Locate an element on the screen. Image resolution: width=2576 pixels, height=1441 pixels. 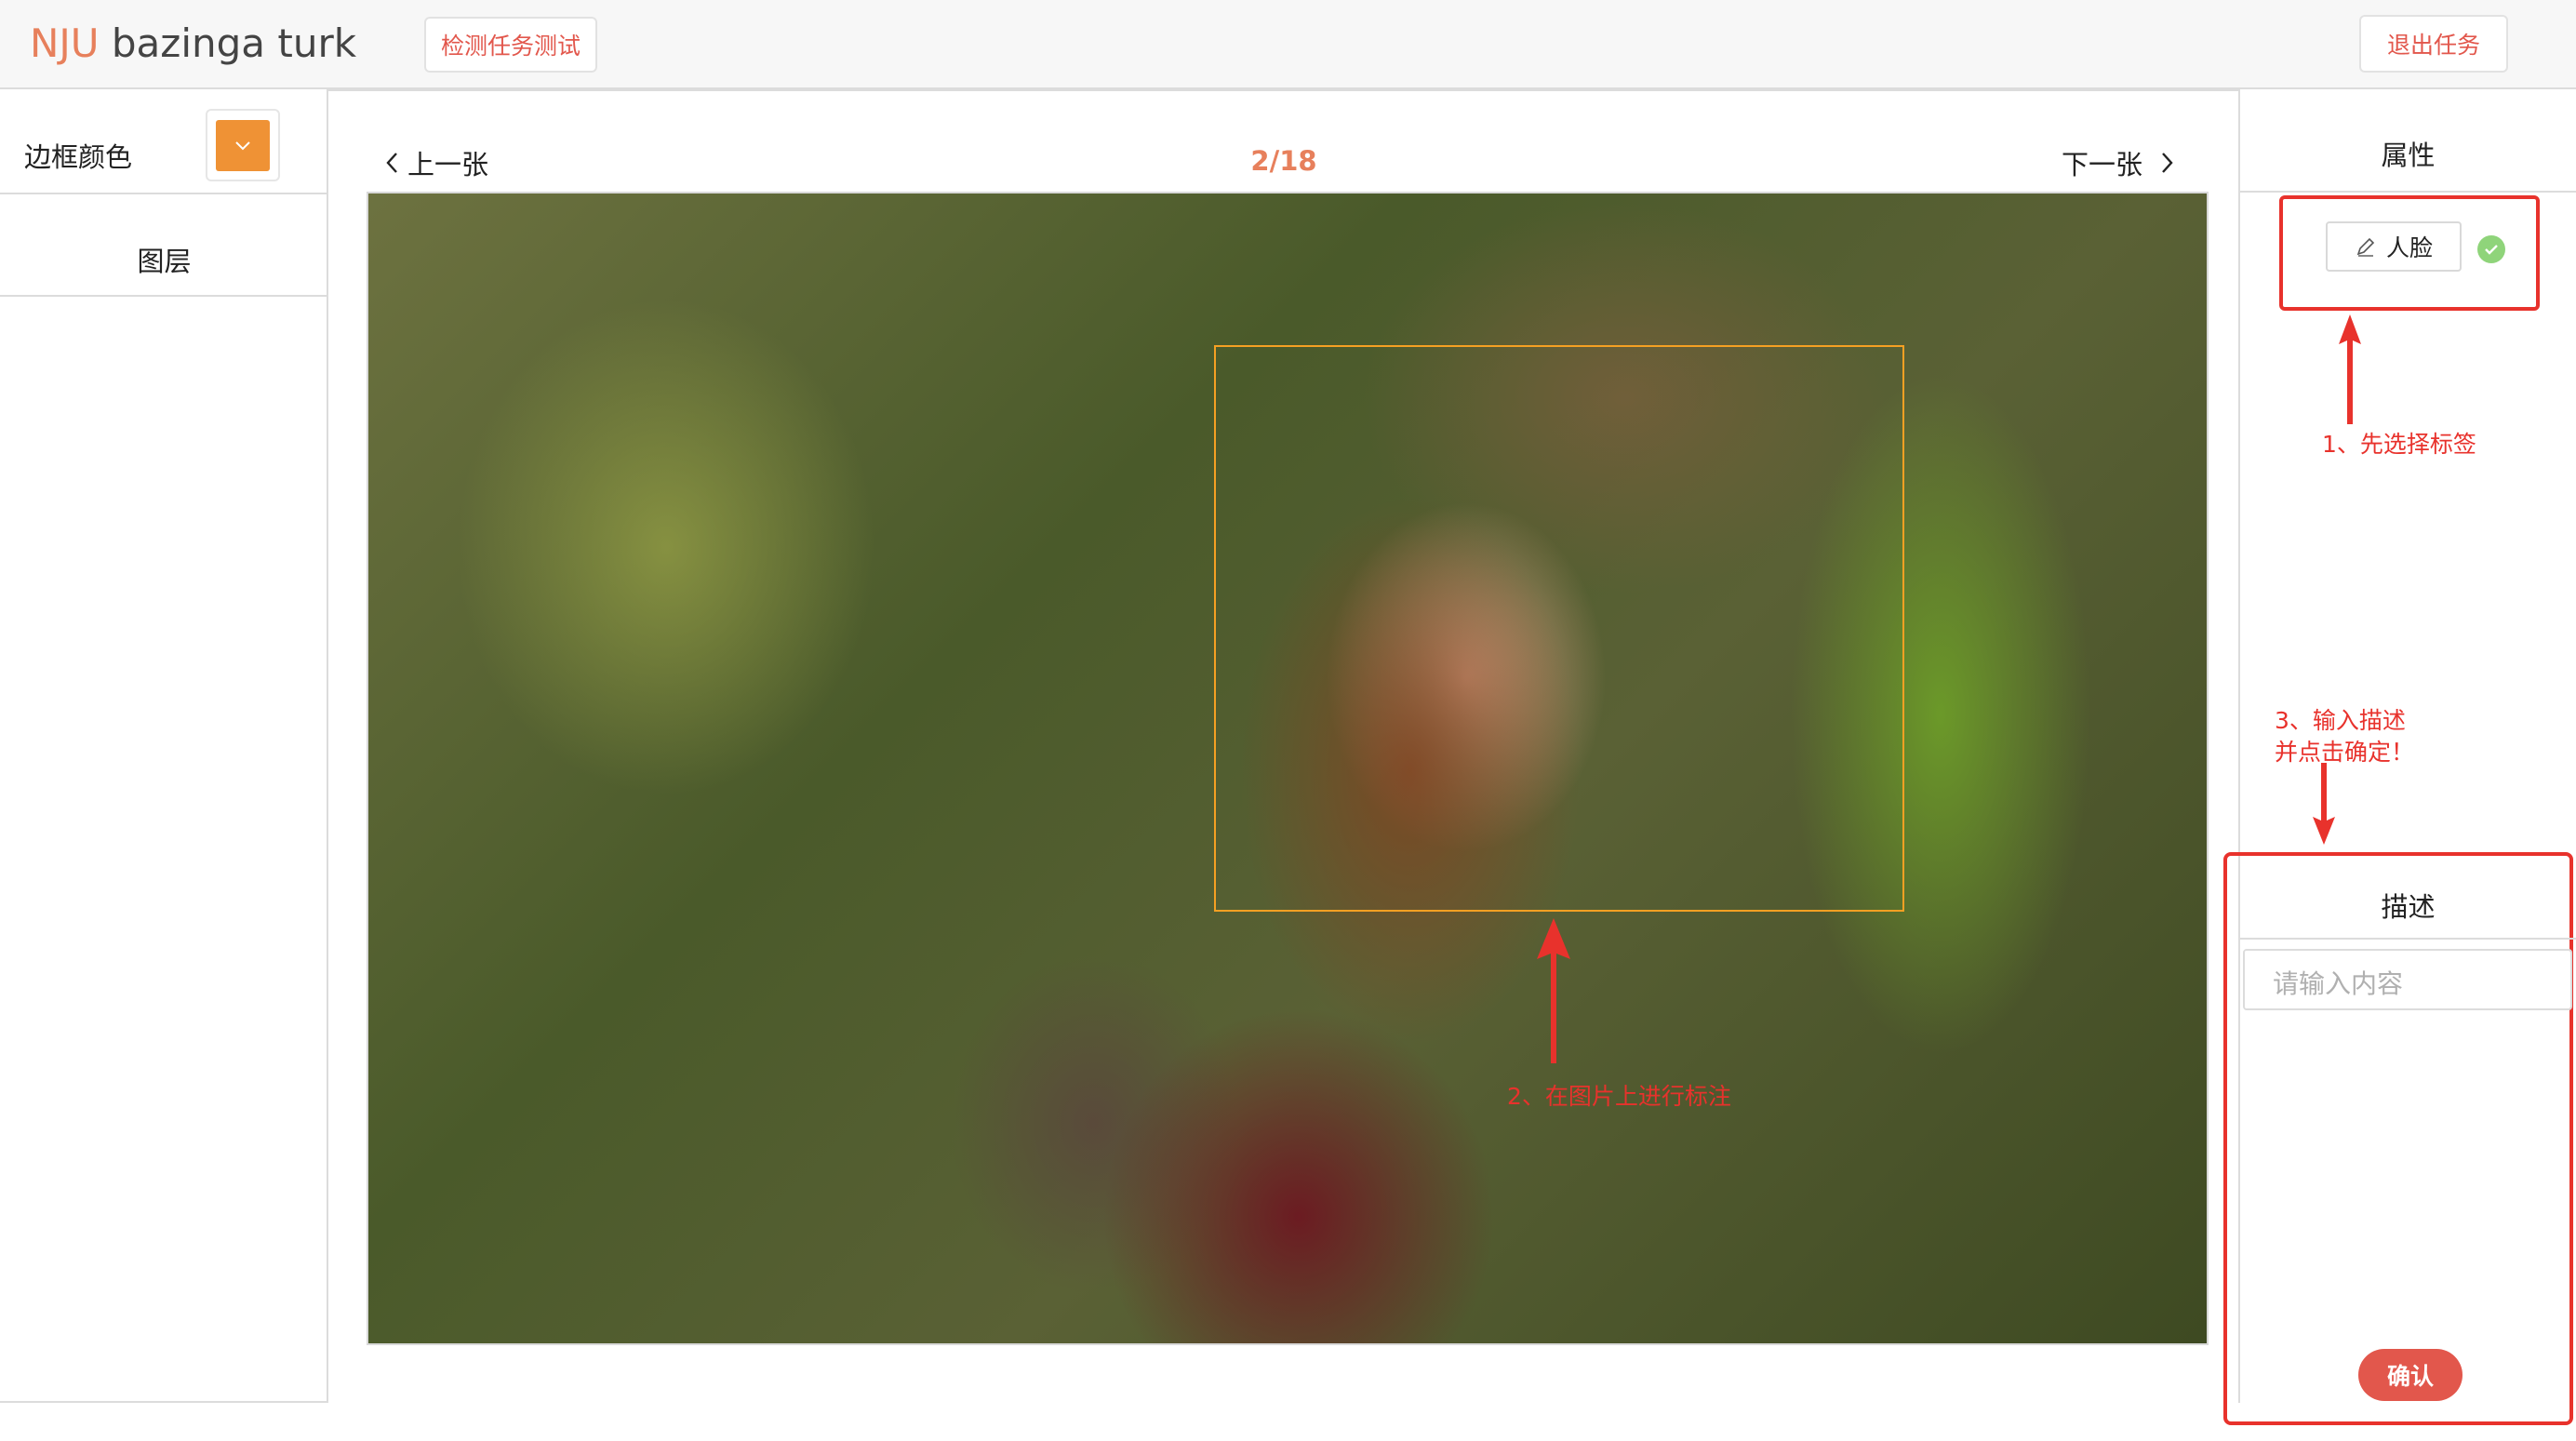
brand-logo: NJU bazinga turk is located at coordinates (193, 43).